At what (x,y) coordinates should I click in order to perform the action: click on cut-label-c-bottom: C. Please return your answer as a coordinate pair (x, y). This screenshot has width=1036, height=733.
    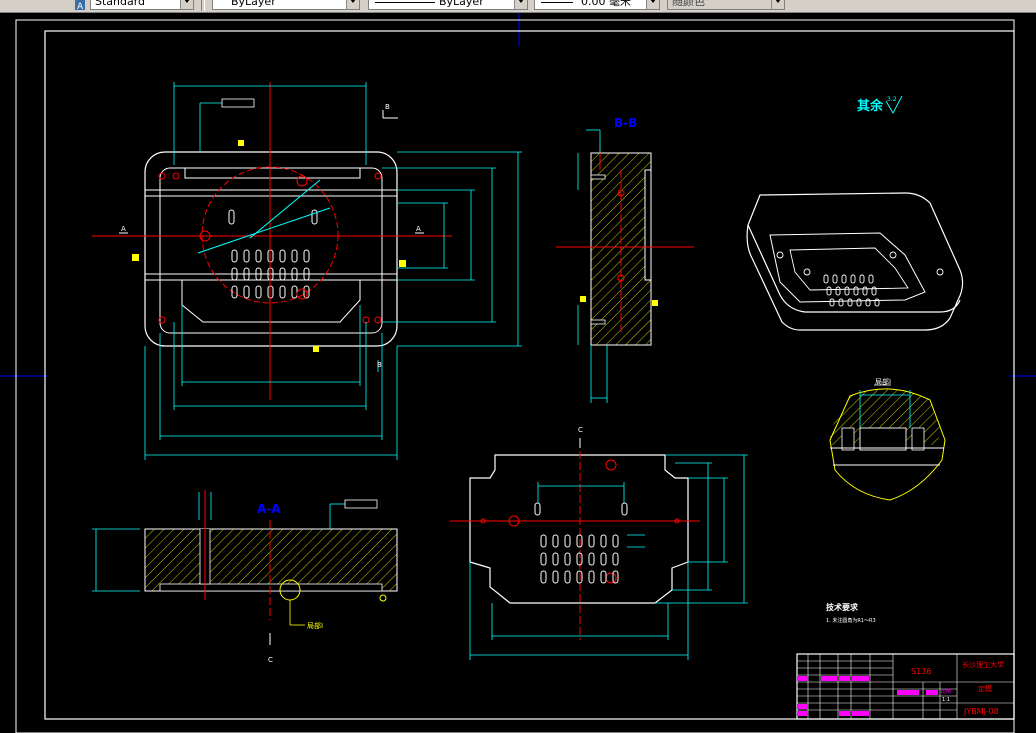
    Looking at the image, I should click on (270, 660).